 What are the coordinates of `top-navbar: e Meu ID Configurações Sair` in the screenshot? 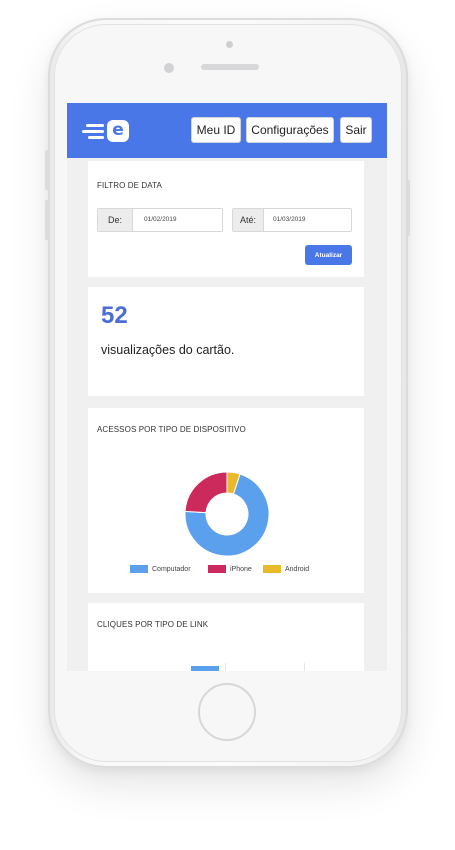 It's located at (227, 130).